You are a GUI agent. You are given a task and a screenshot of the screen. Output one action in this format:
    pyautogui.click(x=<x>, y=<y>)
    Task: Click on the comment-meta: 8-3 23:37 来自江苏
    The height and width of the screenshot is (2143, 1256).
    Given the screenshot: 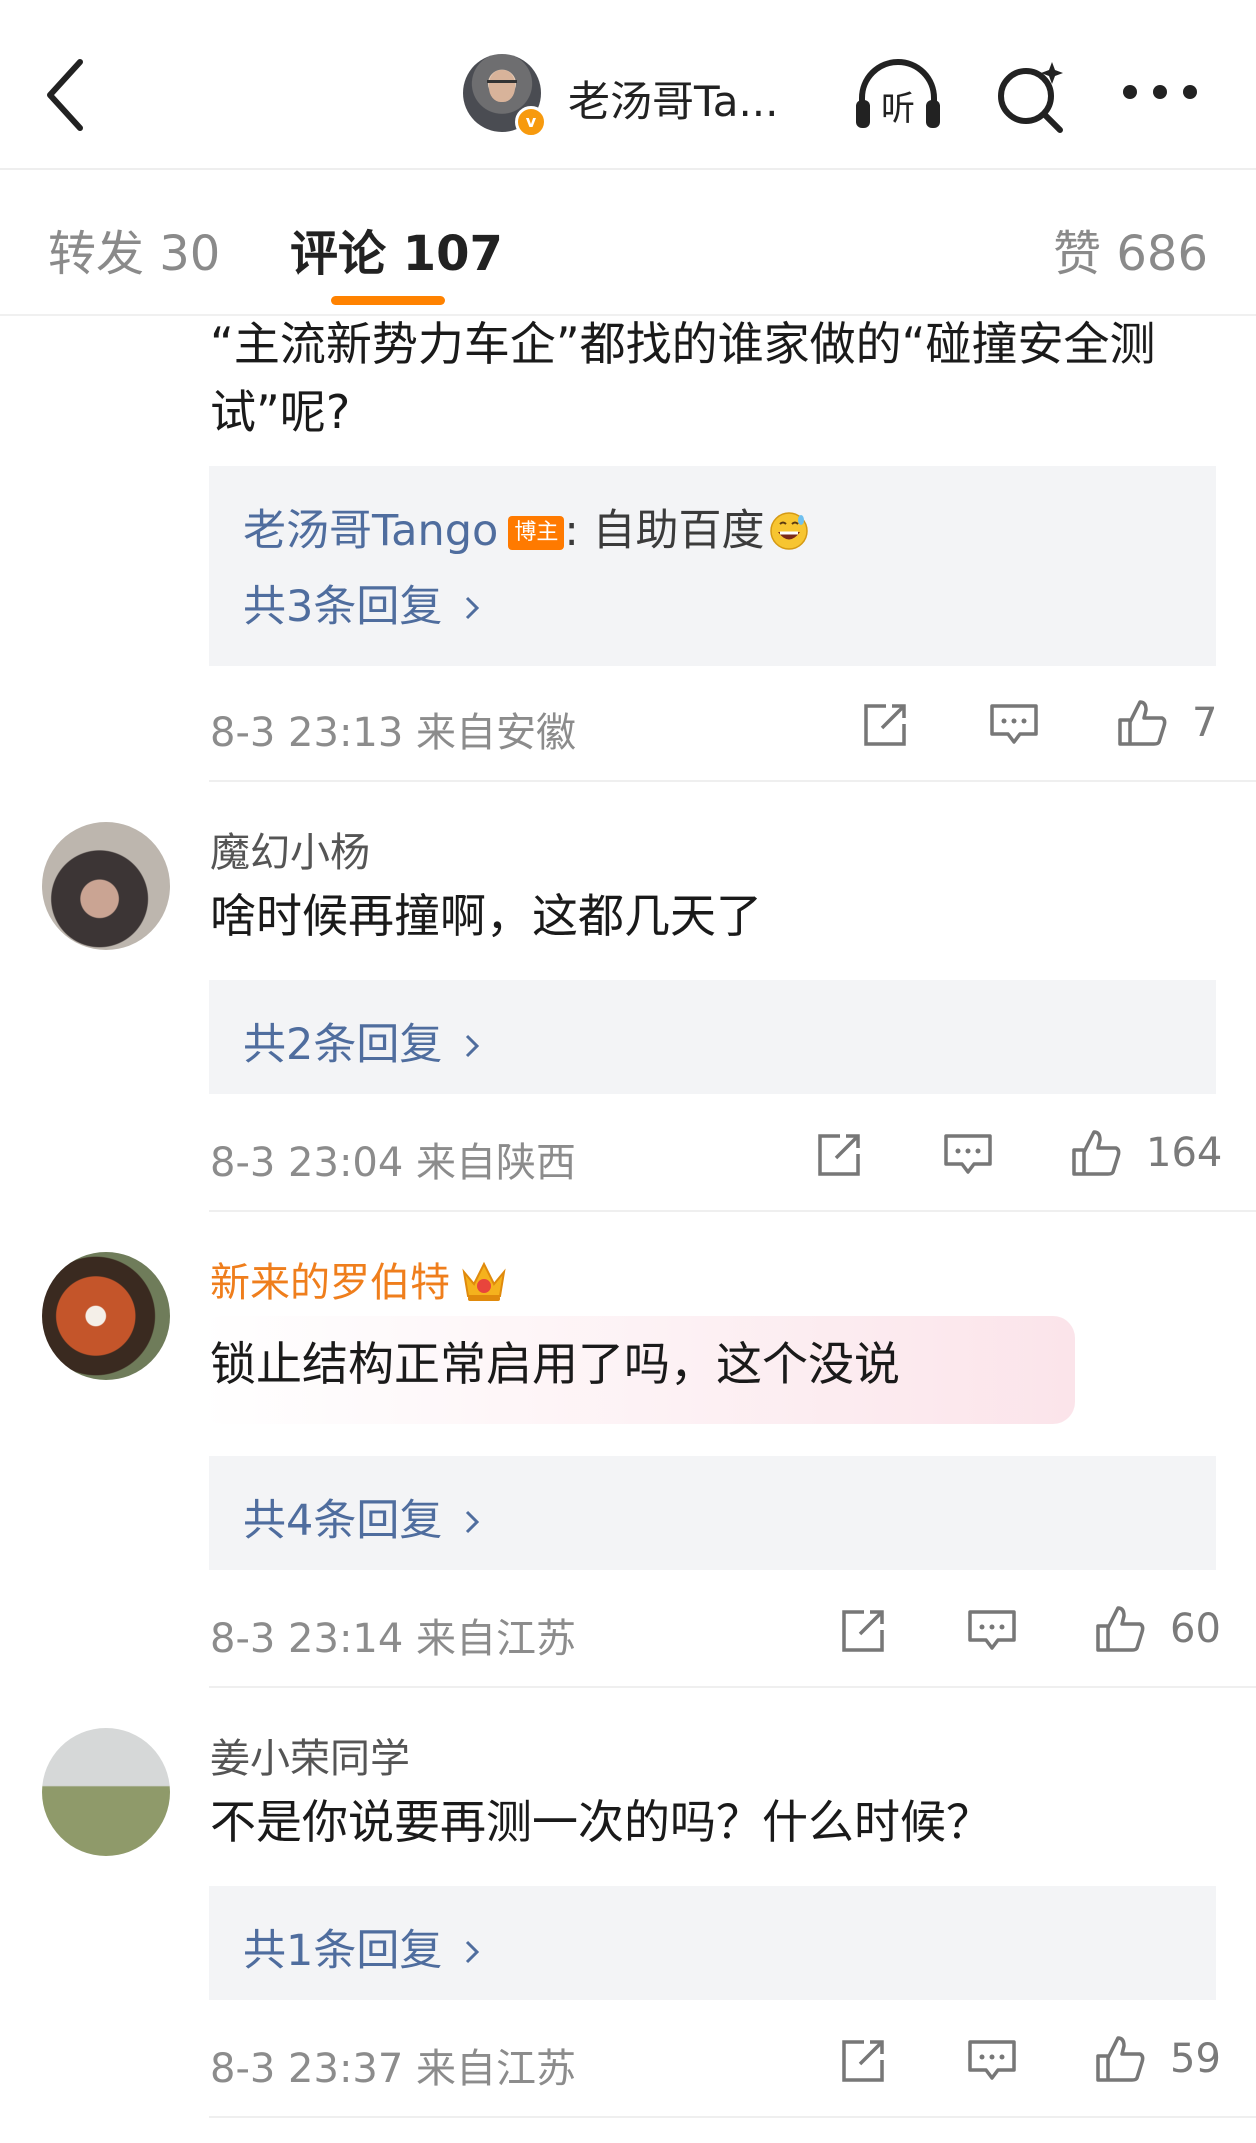 What is the action you would take?
    pyautogui.click(x=393, y=2069)
    